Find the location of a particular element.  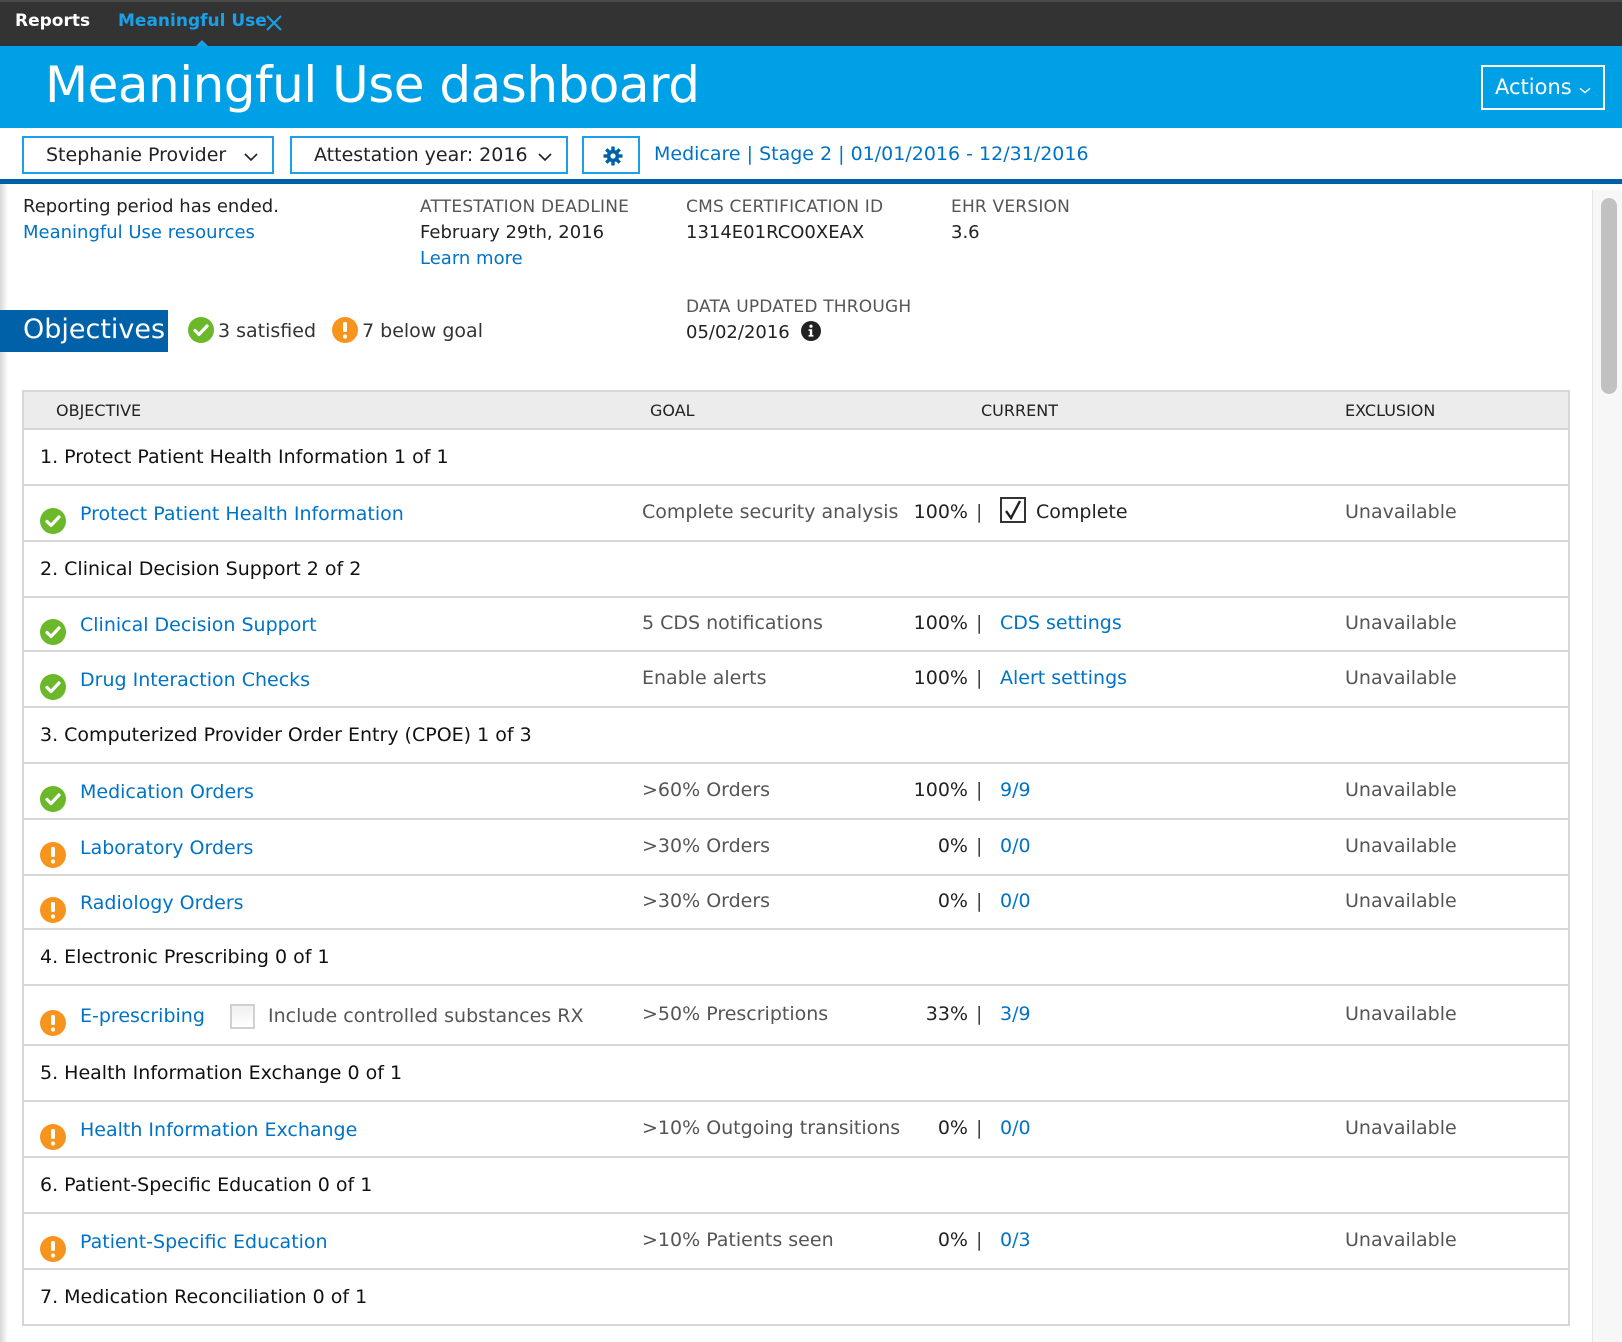

data-updated: DATA UPDATED THROUGH 05/02/2016 is located at coordinates (798, 320).